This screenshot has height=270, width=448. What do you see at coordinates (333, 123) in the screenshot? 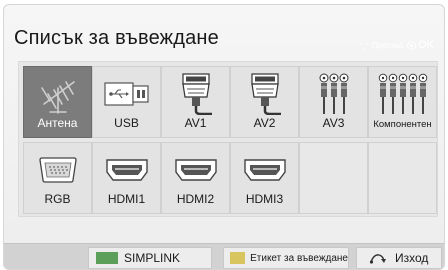
I see `input-label: AV3` at bounding box center [333, 123].